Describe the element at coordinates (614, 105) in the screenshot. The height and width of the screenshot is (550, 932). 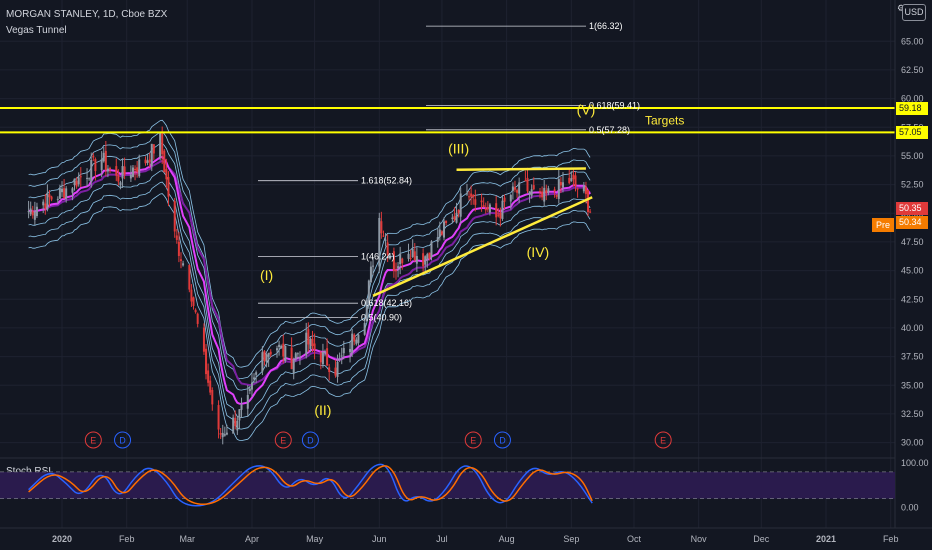
I see `fib-label: 0.618(59.41)` at that location.